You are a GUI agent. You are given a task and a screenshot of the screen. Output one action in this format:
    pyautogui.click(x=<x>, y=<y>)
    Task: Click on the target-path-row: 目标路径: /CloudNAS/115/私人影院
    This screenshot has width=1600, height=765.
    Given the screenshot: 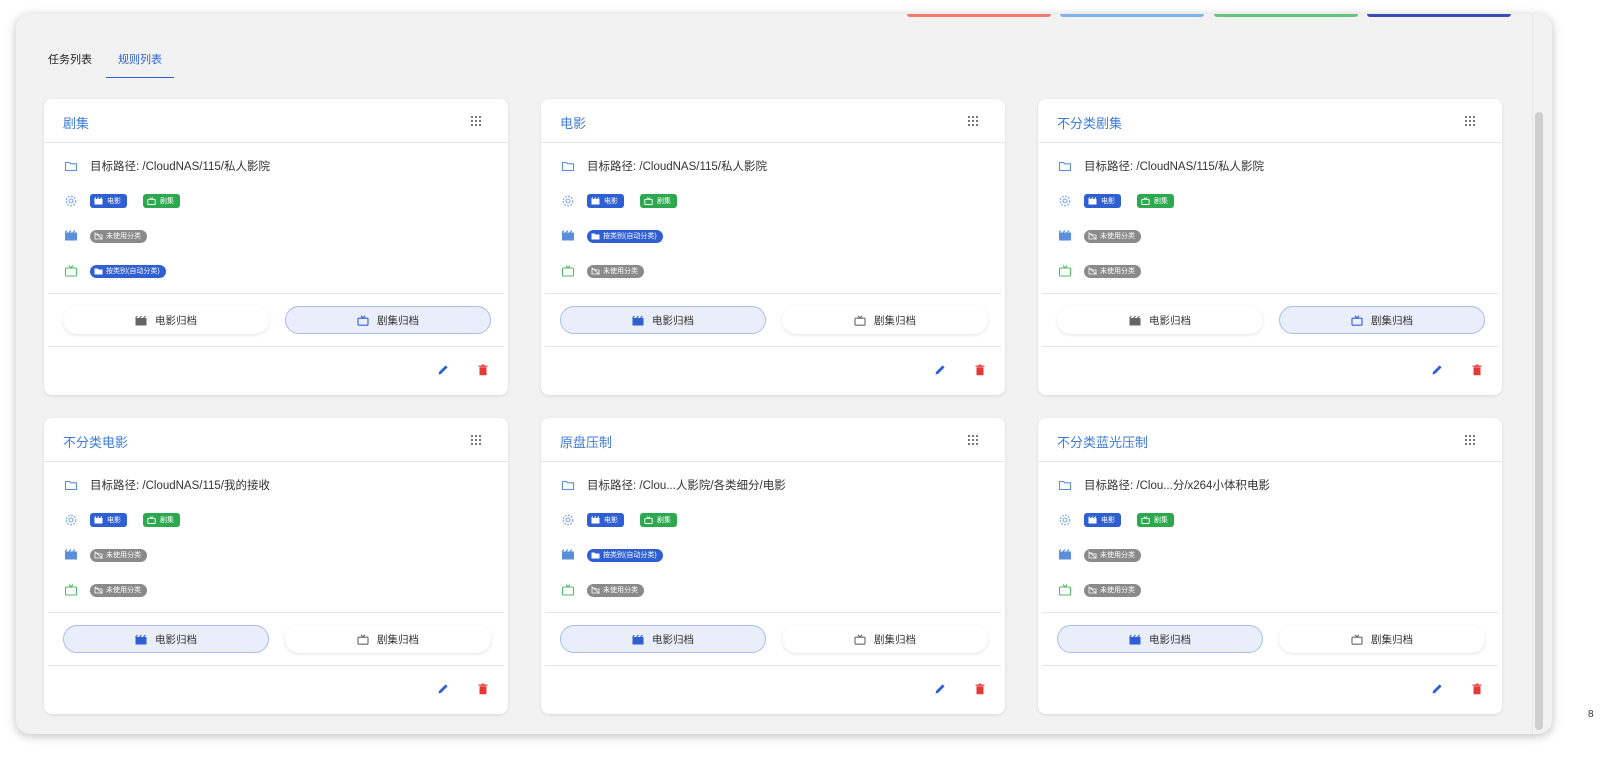 What is the action you would take?
    pyautogui.click(x=1161, y=166)
    